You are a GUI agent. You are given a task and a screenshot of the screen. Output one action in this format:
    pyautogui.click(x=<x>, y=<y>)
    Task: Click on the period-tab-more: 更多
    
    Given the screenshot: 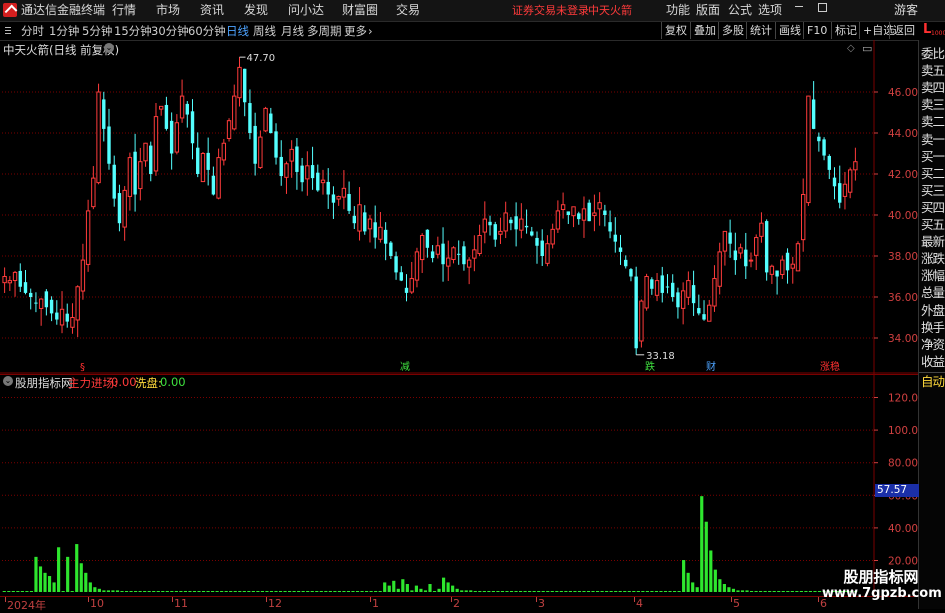 What is the action you would take?
    pyautogui.click(x=355, y=31)
    